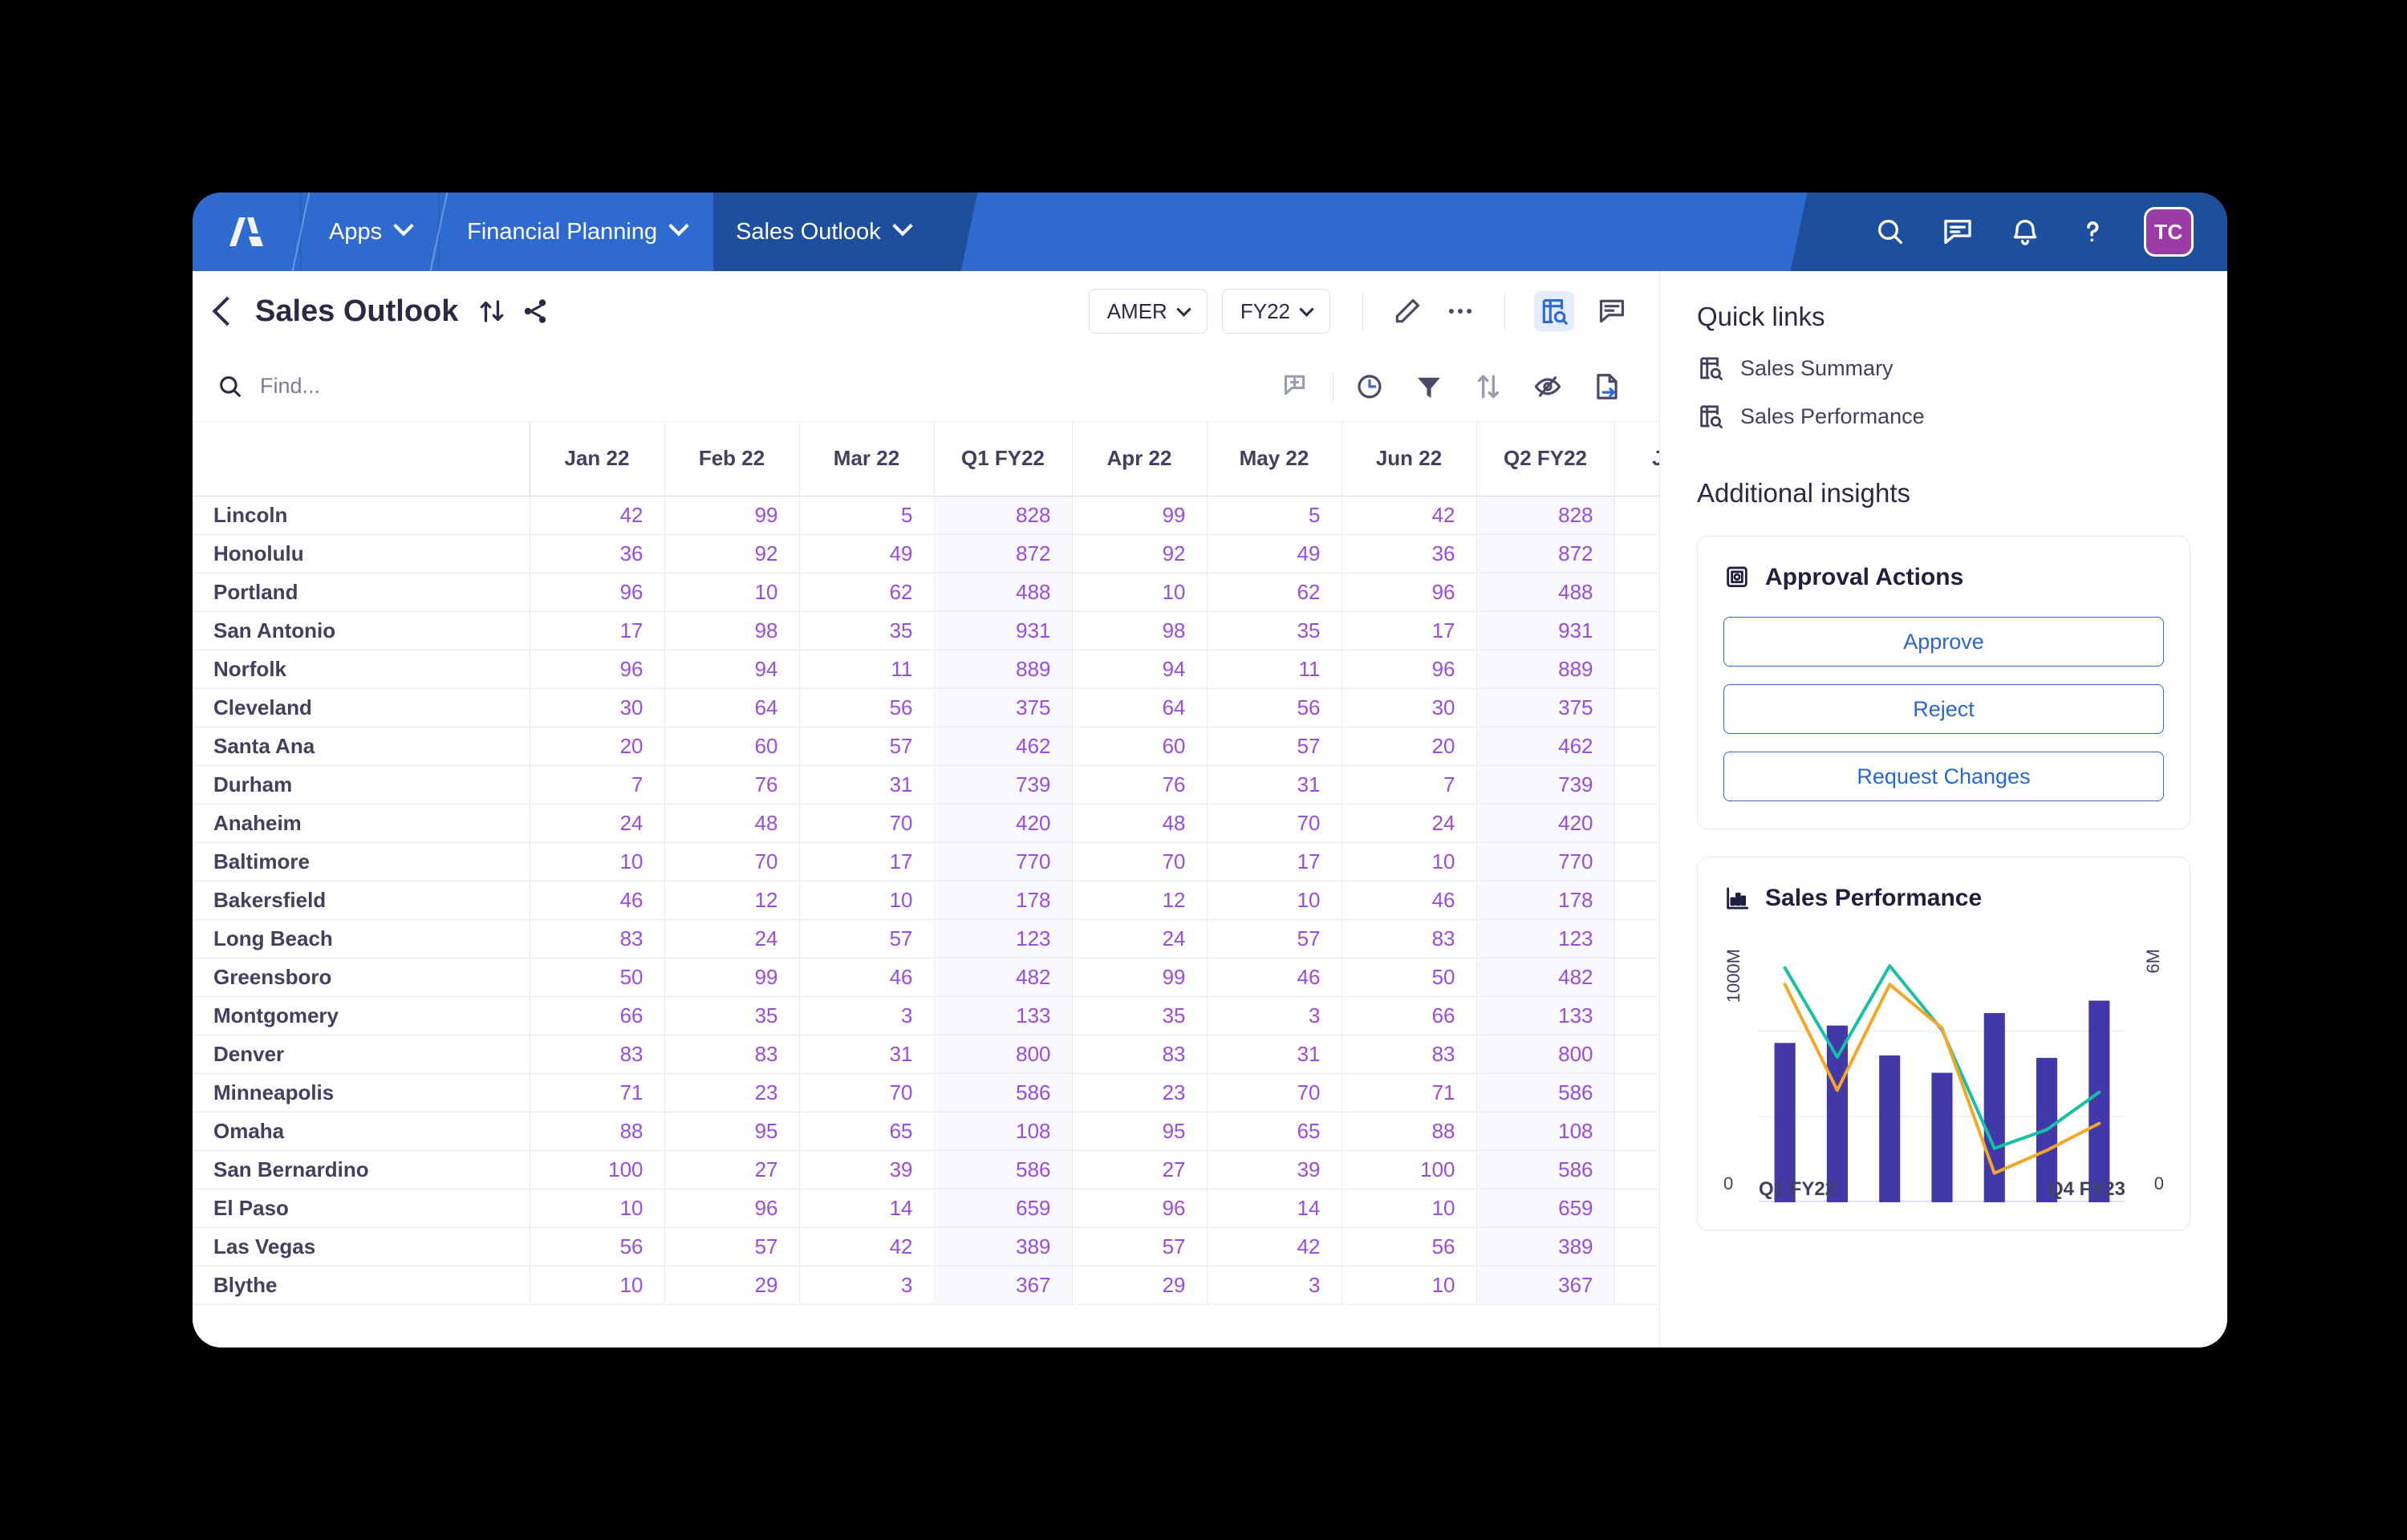 This screenshot has height=1540, width=2407. I want to click on grid-cell: 29, so click(1140, 1285).